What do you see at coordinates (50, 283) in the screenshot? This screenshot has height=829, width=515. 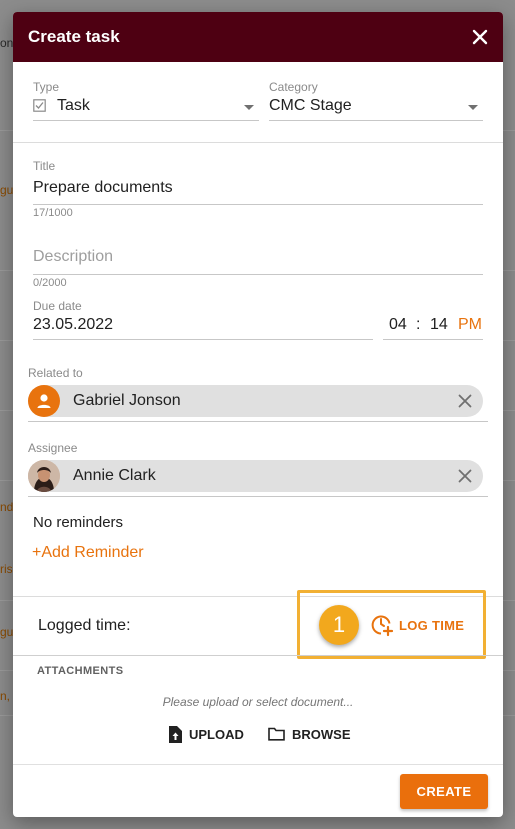 I see `description-counter: 0/2000` at bounding box center [50, 283].